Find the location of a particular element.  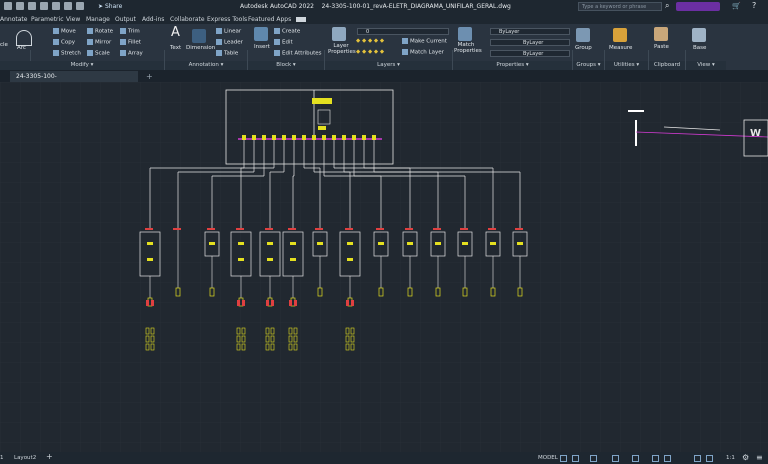

tab-featured-apps: Featured Apps is located at coordinates (269, 19).